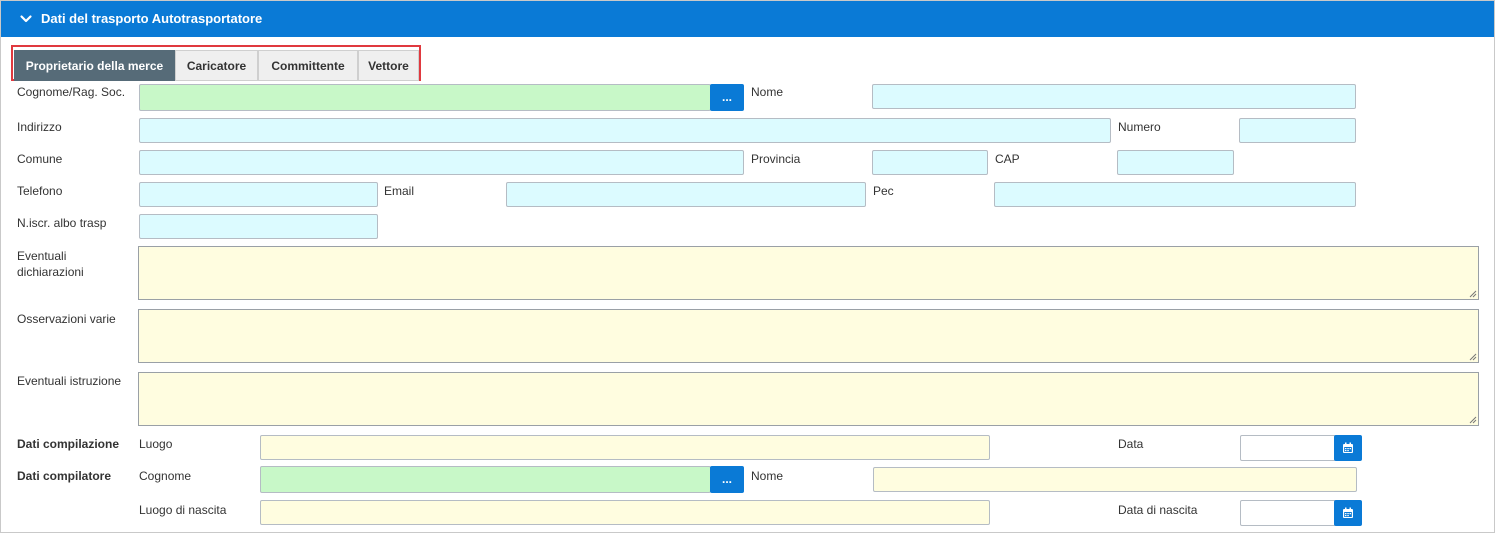 This screenshot has height=533, width=1495. I want to click on numero-label: Numero, so click(1139, 127).